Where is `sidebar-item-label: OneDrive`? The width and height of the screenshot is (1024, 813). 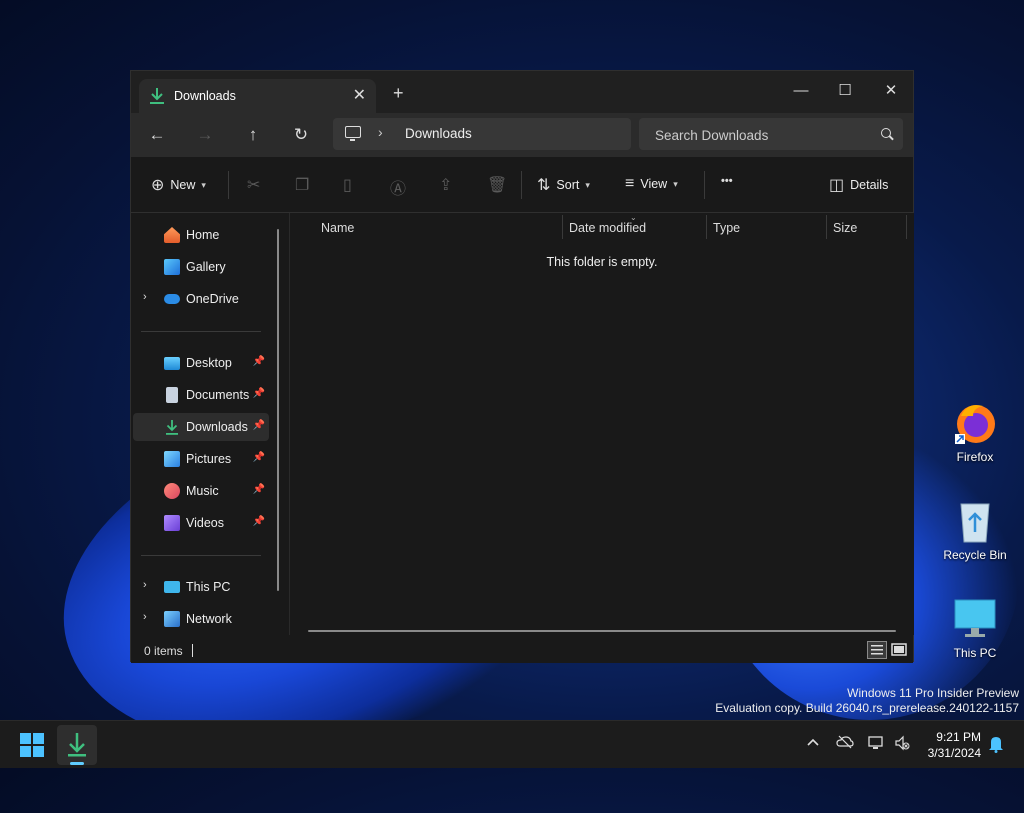 sidebar-item-label: OneDrive is located at coordinates (212, 299).